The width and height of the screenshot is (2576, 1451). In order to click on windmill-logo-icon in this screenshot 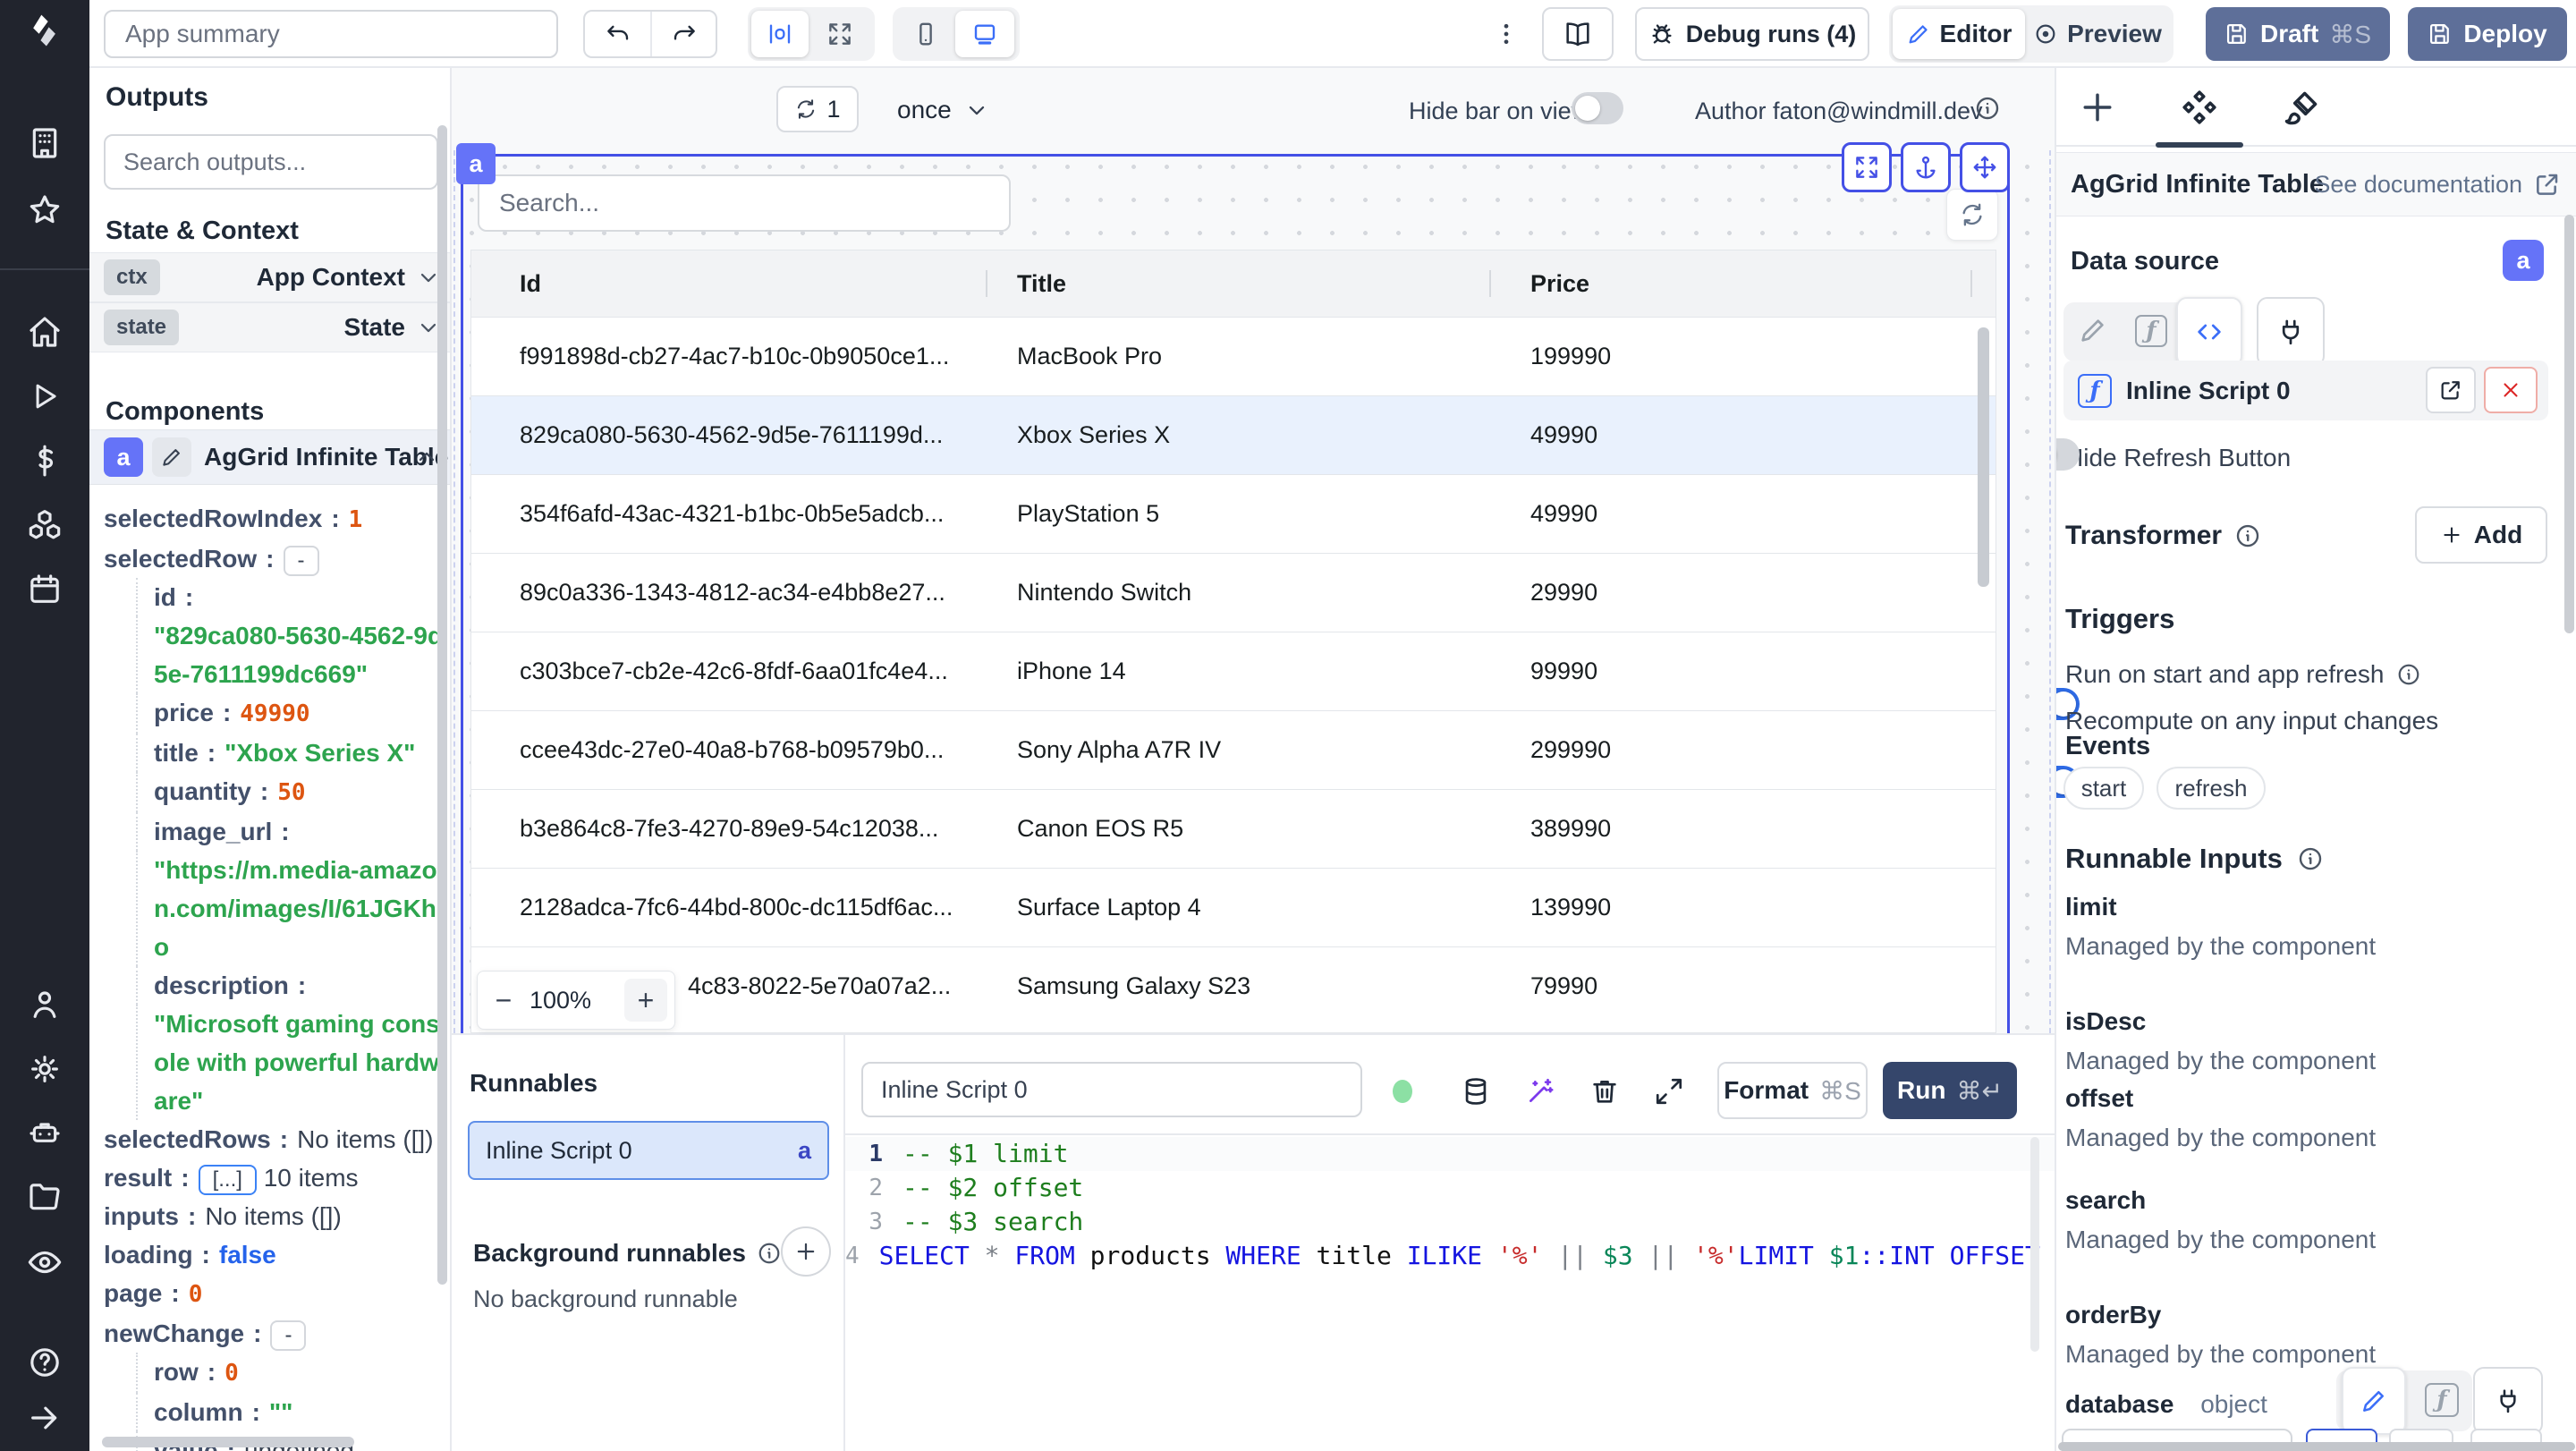, I will do `click(44, 31)`.